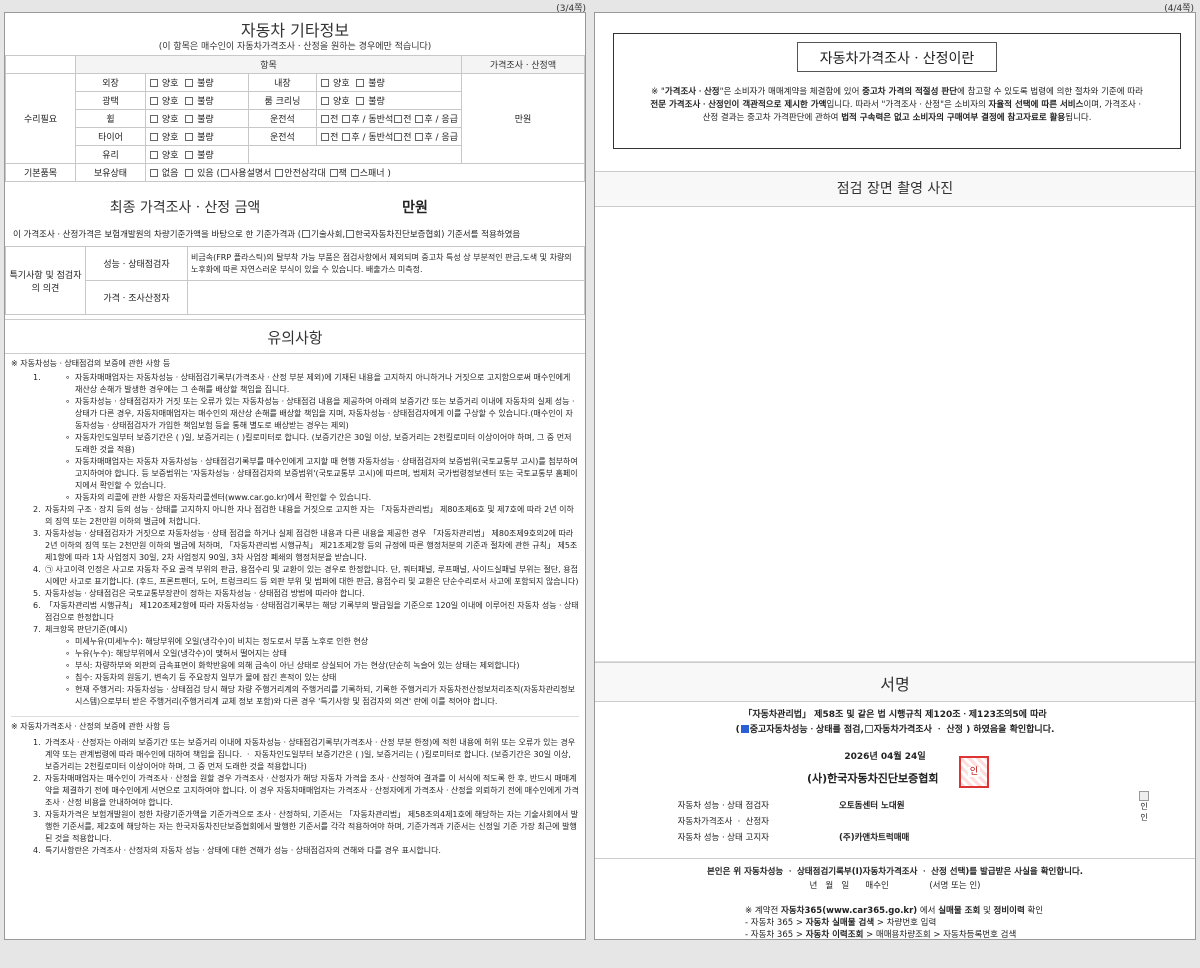 The height and width of the screenshot is (968, 1200). I want to click on row-cleaning: 룸 크리닝, so click(282, 100).